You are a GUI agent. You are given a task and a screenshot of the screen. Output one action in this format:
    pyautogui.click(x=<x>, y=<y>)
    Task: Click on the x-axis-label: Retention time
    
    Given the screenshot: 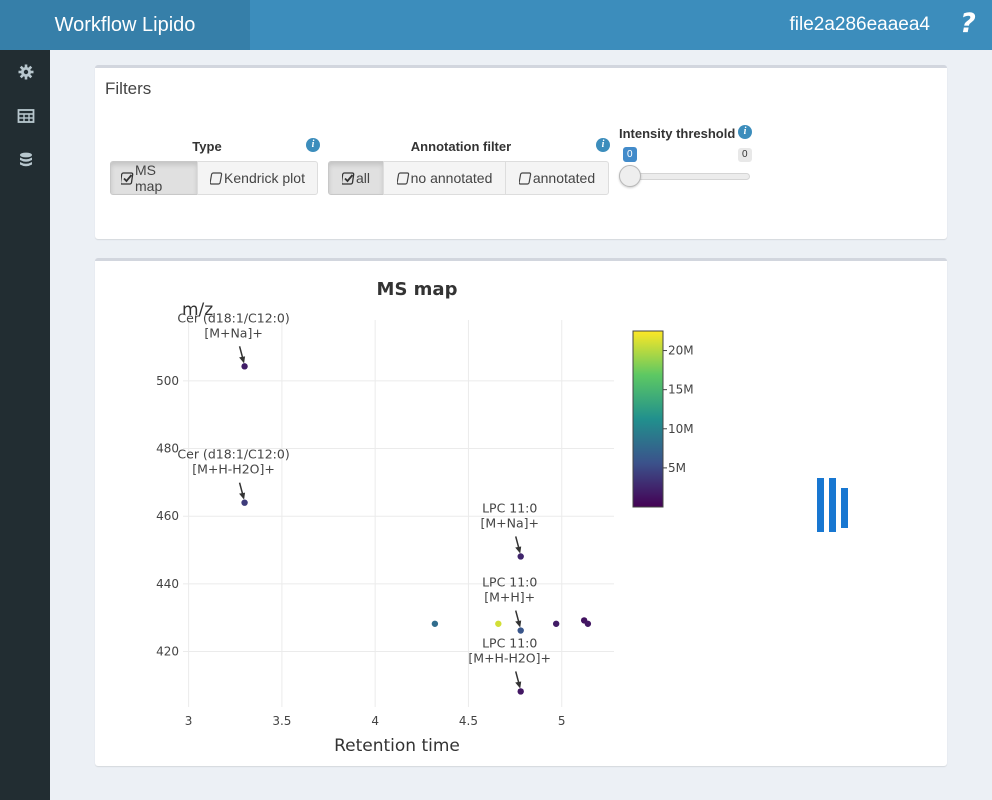 What is the action you would take?
    pyautogui.click(x=397, y=746)
    